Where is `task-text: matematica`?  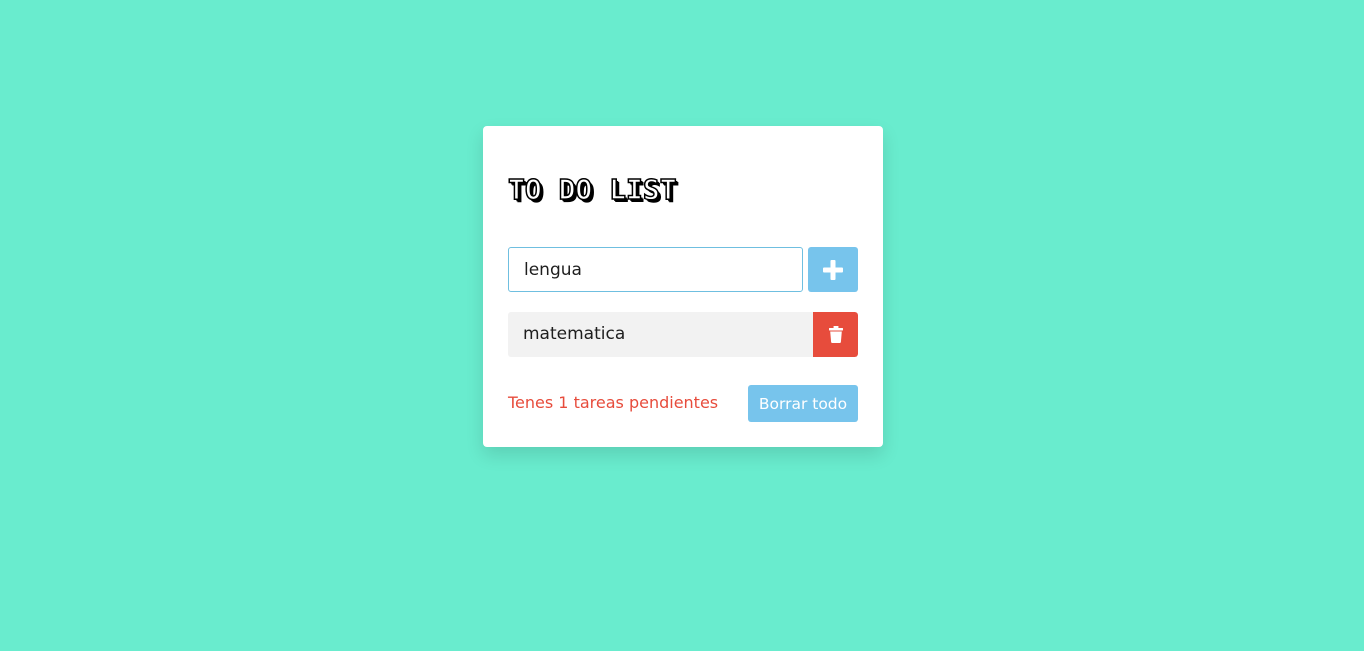 task-text: matematica is located at coordinates (574, 334).